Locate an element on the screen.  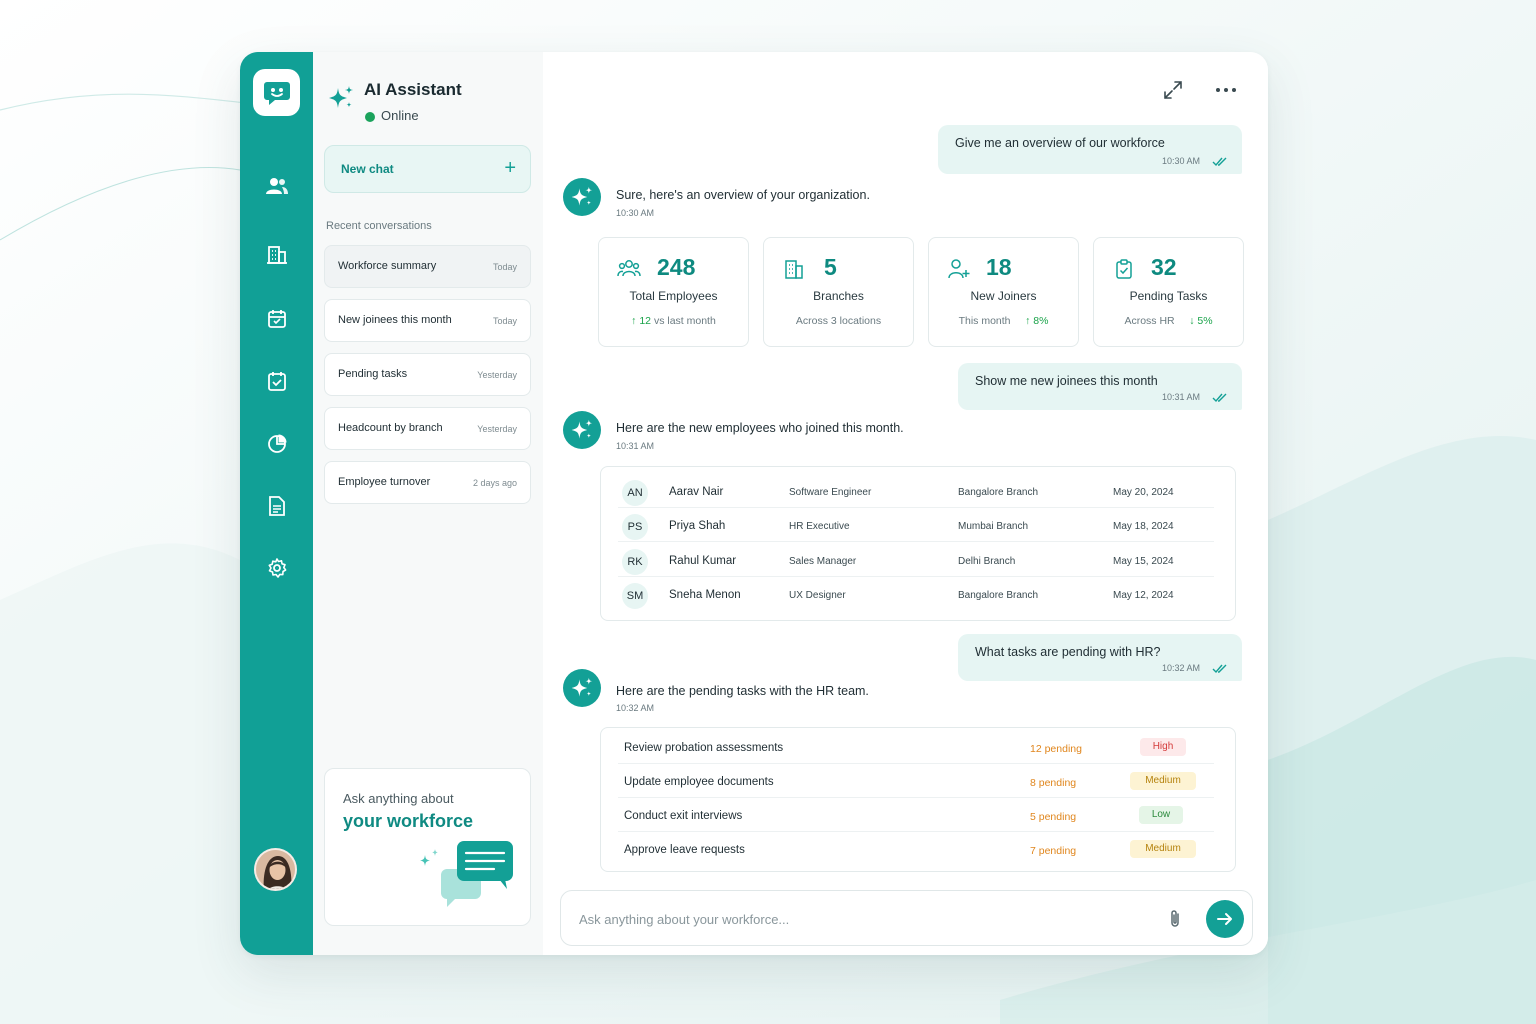
stat-value: 248 is located at coordinates (676, 267).